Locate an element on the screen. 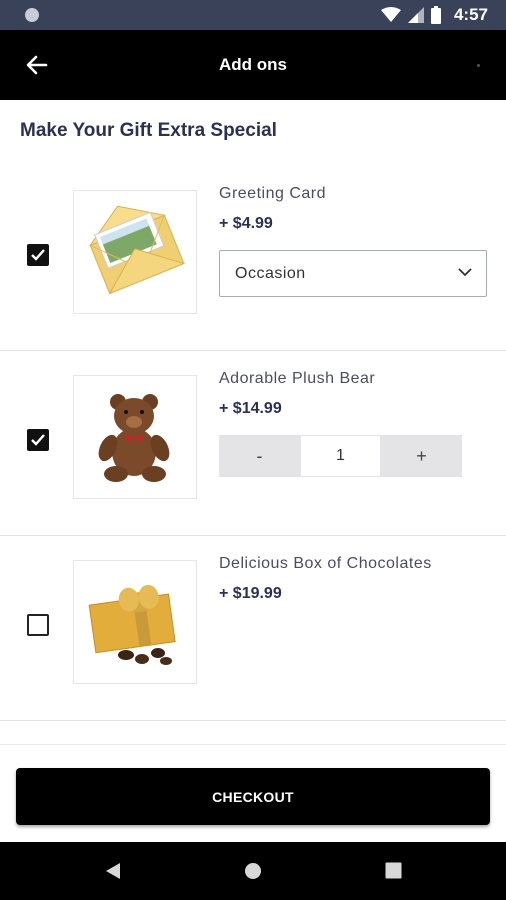  increment-button: + is located at coordinates (421, 456).